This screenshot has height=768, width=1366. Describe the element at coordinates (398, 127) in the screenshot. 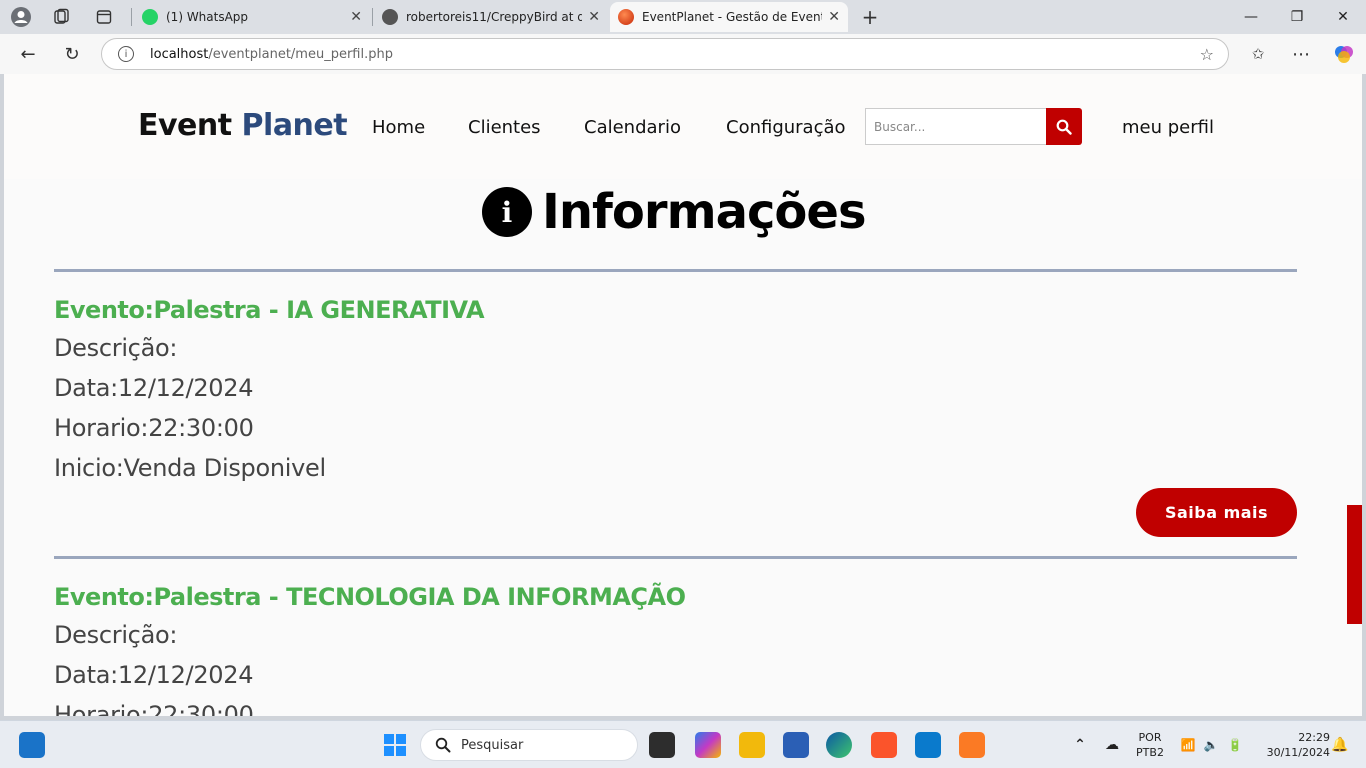

I see `nav-home: Home` at that location.